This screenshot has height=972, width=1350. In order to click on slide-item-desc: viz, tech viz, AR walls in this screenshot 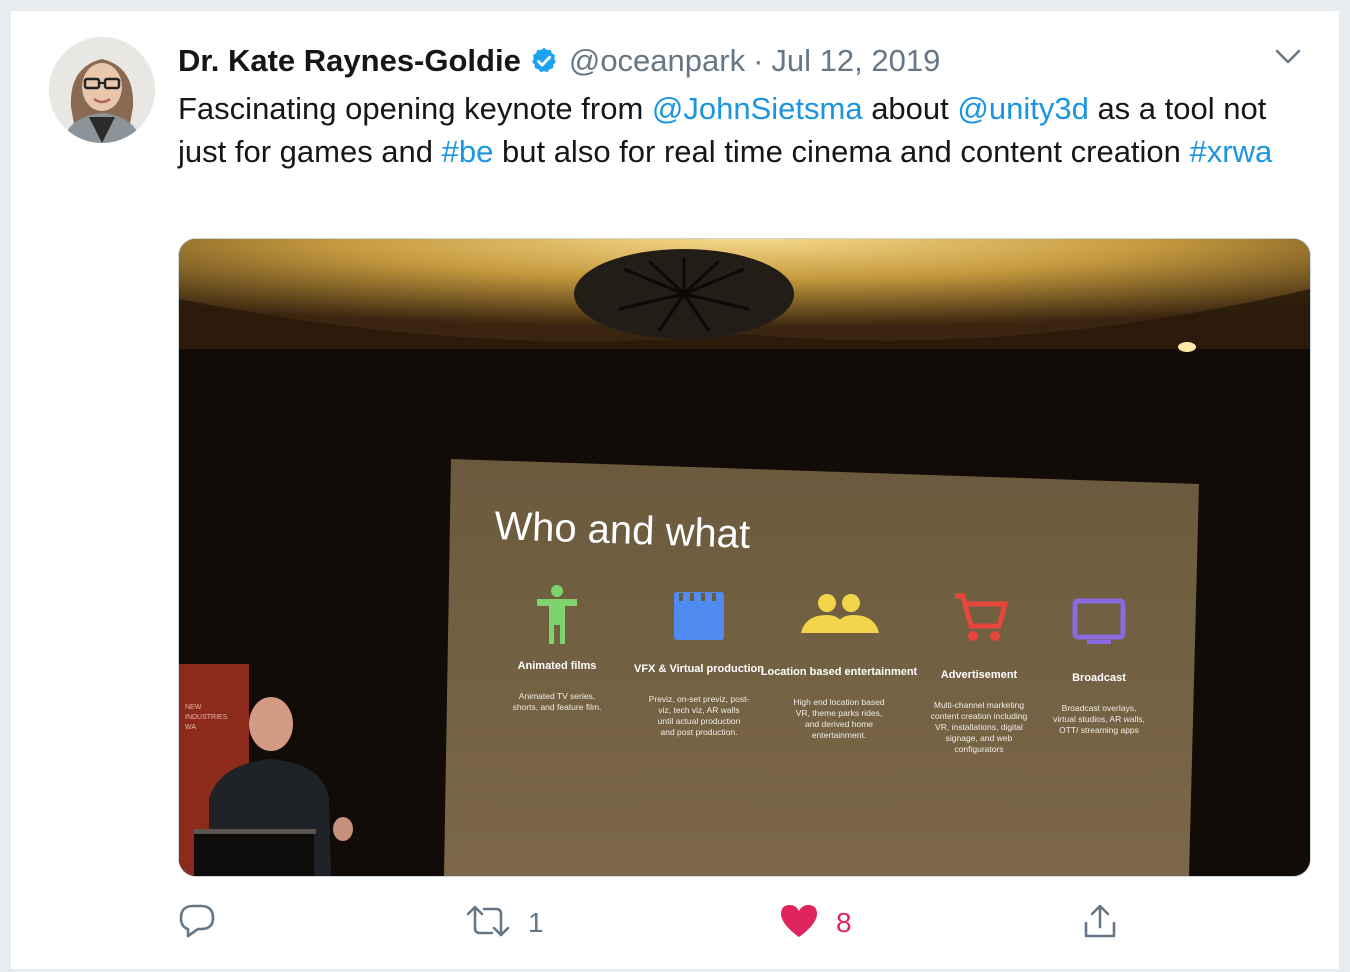, I will do `click(698, 710)`.